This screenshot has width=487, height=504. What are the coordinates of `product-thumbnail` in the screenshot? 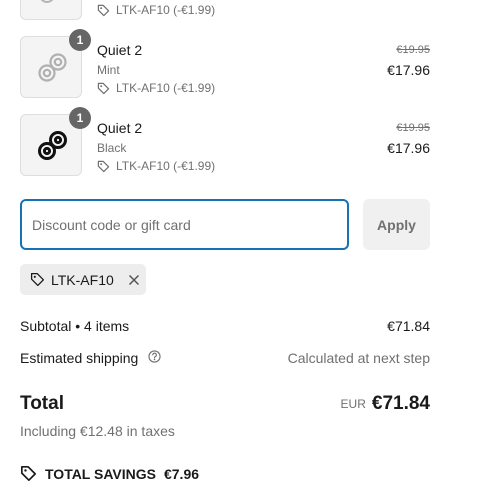 It's located at (51, 10).